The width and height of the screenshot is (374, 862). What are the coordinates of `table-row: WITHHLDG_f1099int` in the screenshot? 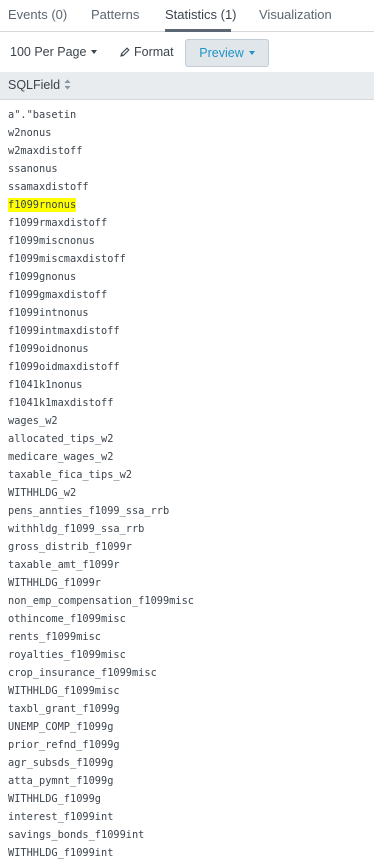 It's located at (187, 853).